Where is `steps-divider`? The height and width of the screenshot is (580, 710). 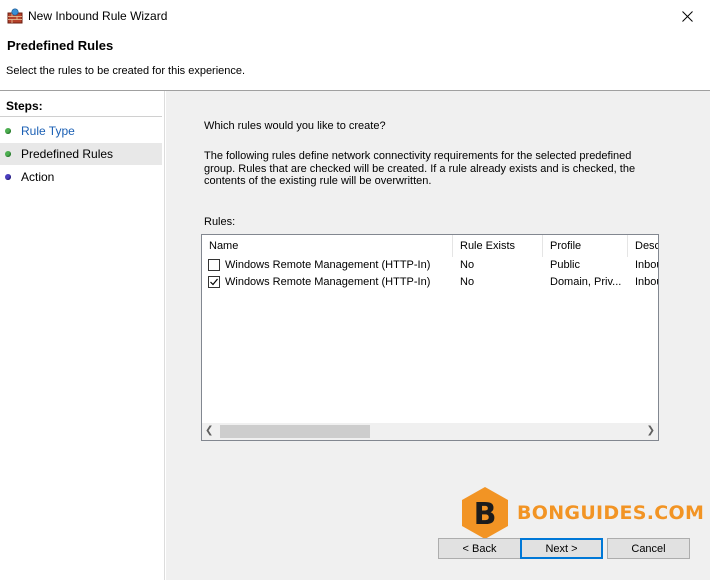
steps-divider is located at coordinates (81, 116).